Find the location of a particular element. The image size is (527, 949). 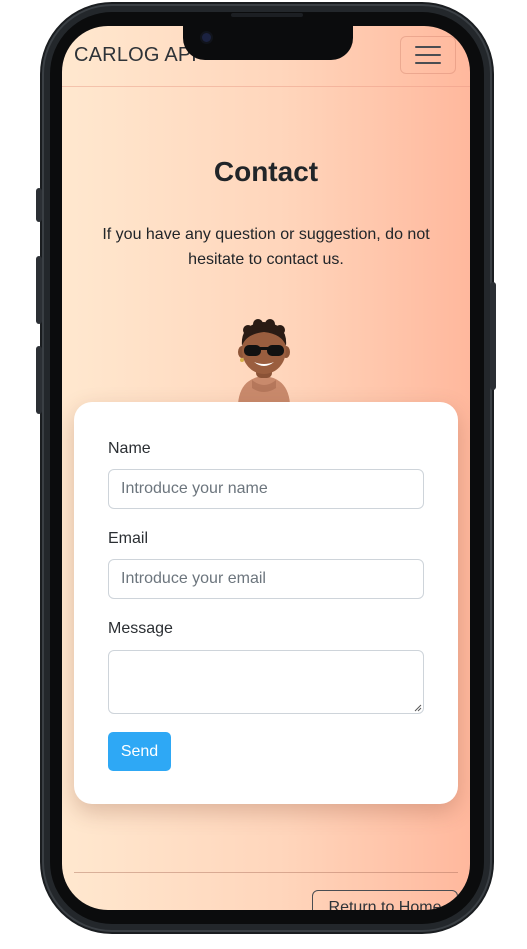

message-textarea is located at coordinates (266, 682).